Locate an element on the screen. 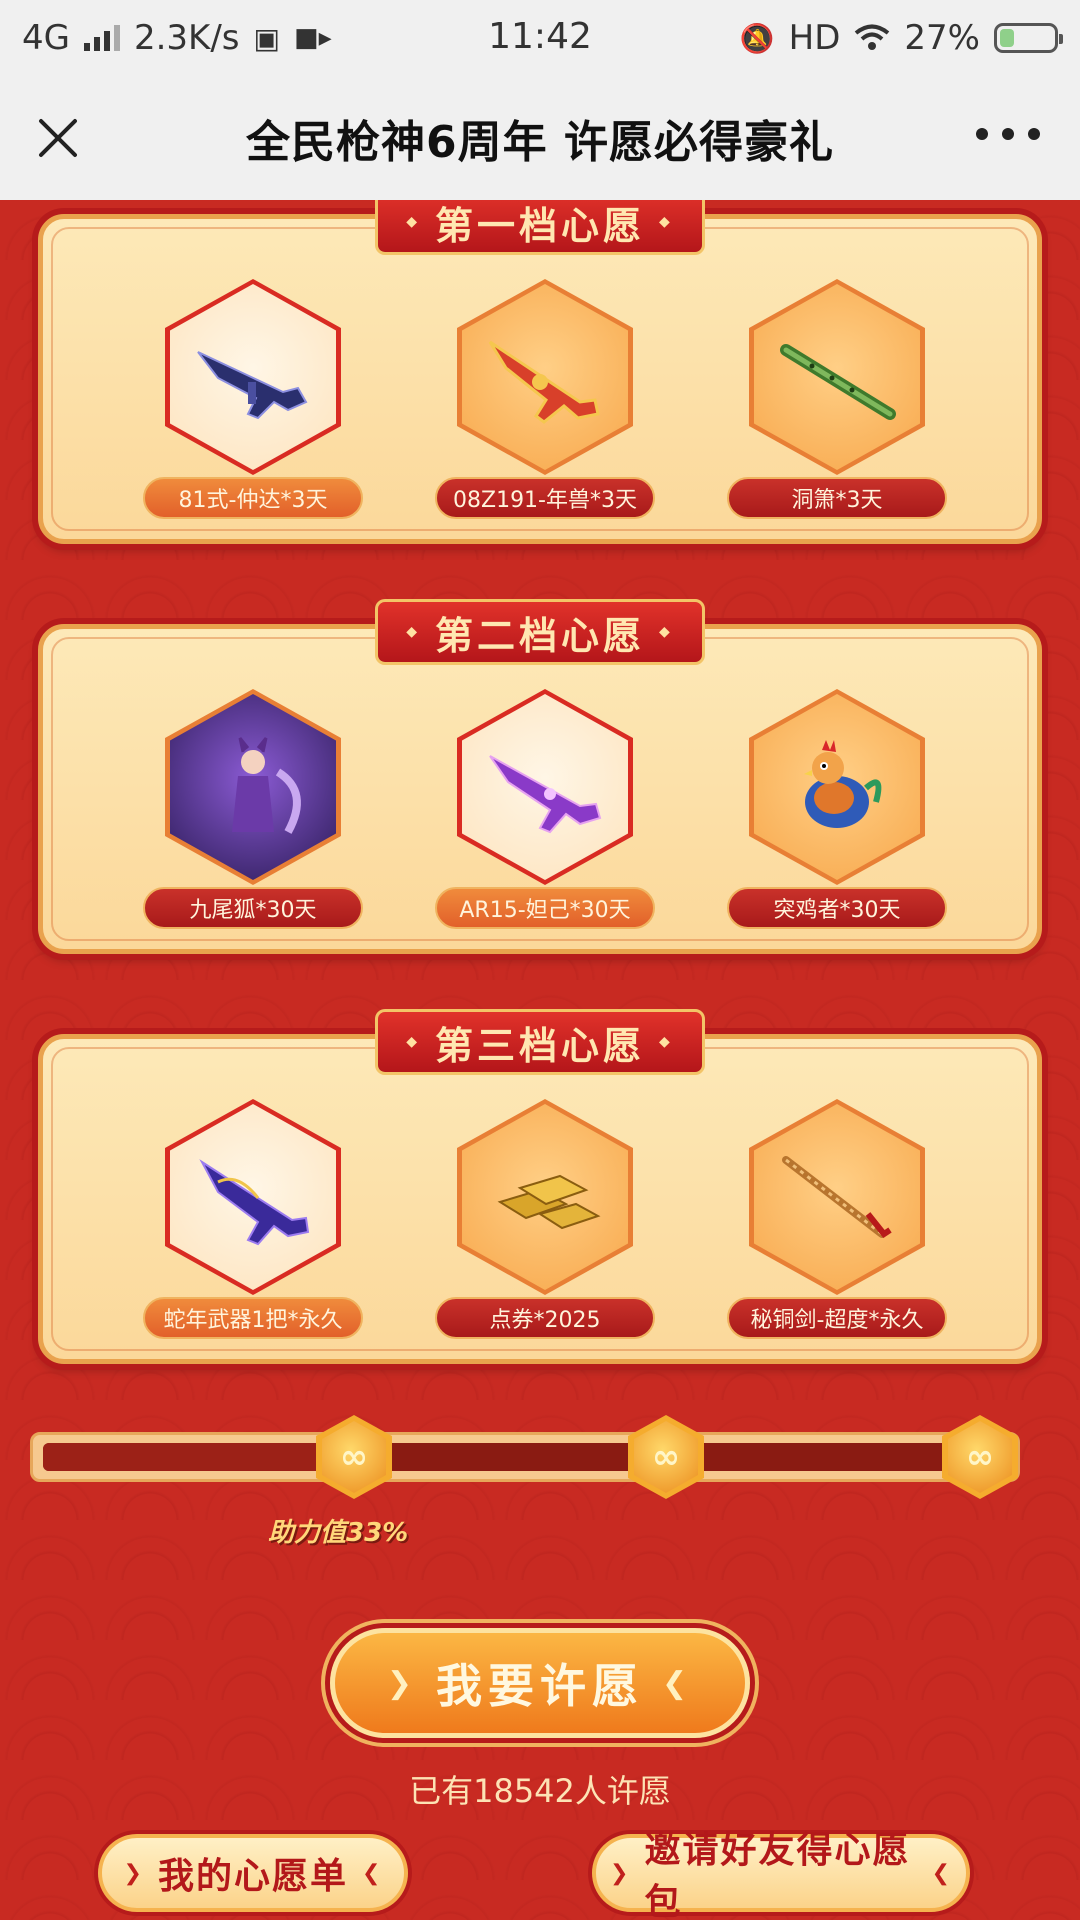 This screenshot has height=1920, width=1080. milestone-1-icon: ∞ is located at coordinates (354, 1457).